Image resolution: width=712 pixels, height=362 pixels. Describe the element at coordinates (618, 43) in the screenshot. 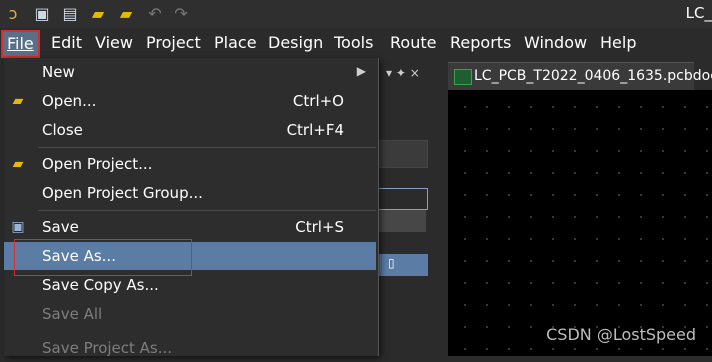

I see `menu-help: Help` at that location.